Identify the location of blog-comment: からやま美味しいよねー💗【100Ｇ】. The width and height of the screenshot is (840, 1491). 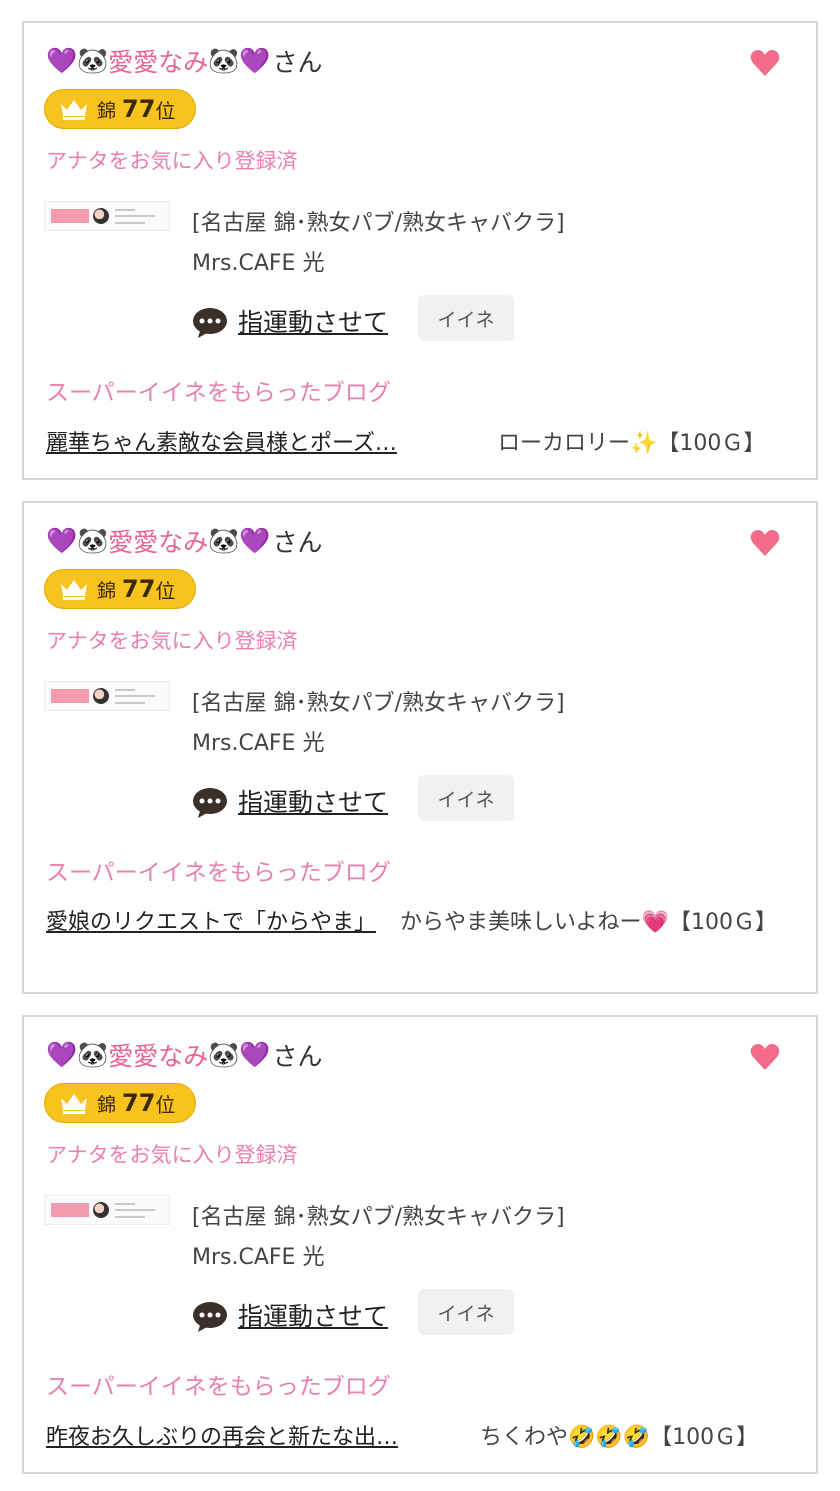
(588, 922).